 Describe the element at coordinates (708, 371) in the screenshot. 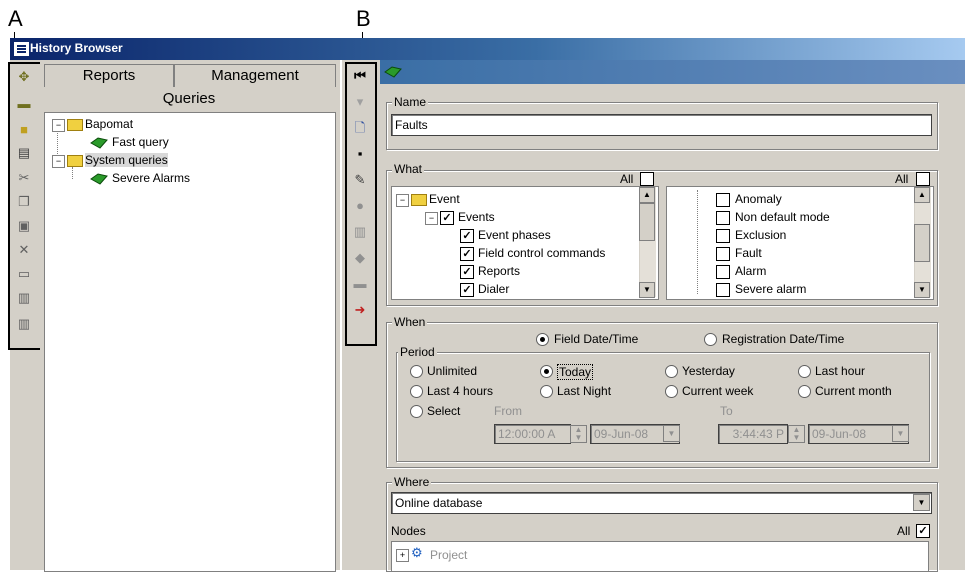

I see `period-yesterday-label: Yesterday` at that location.